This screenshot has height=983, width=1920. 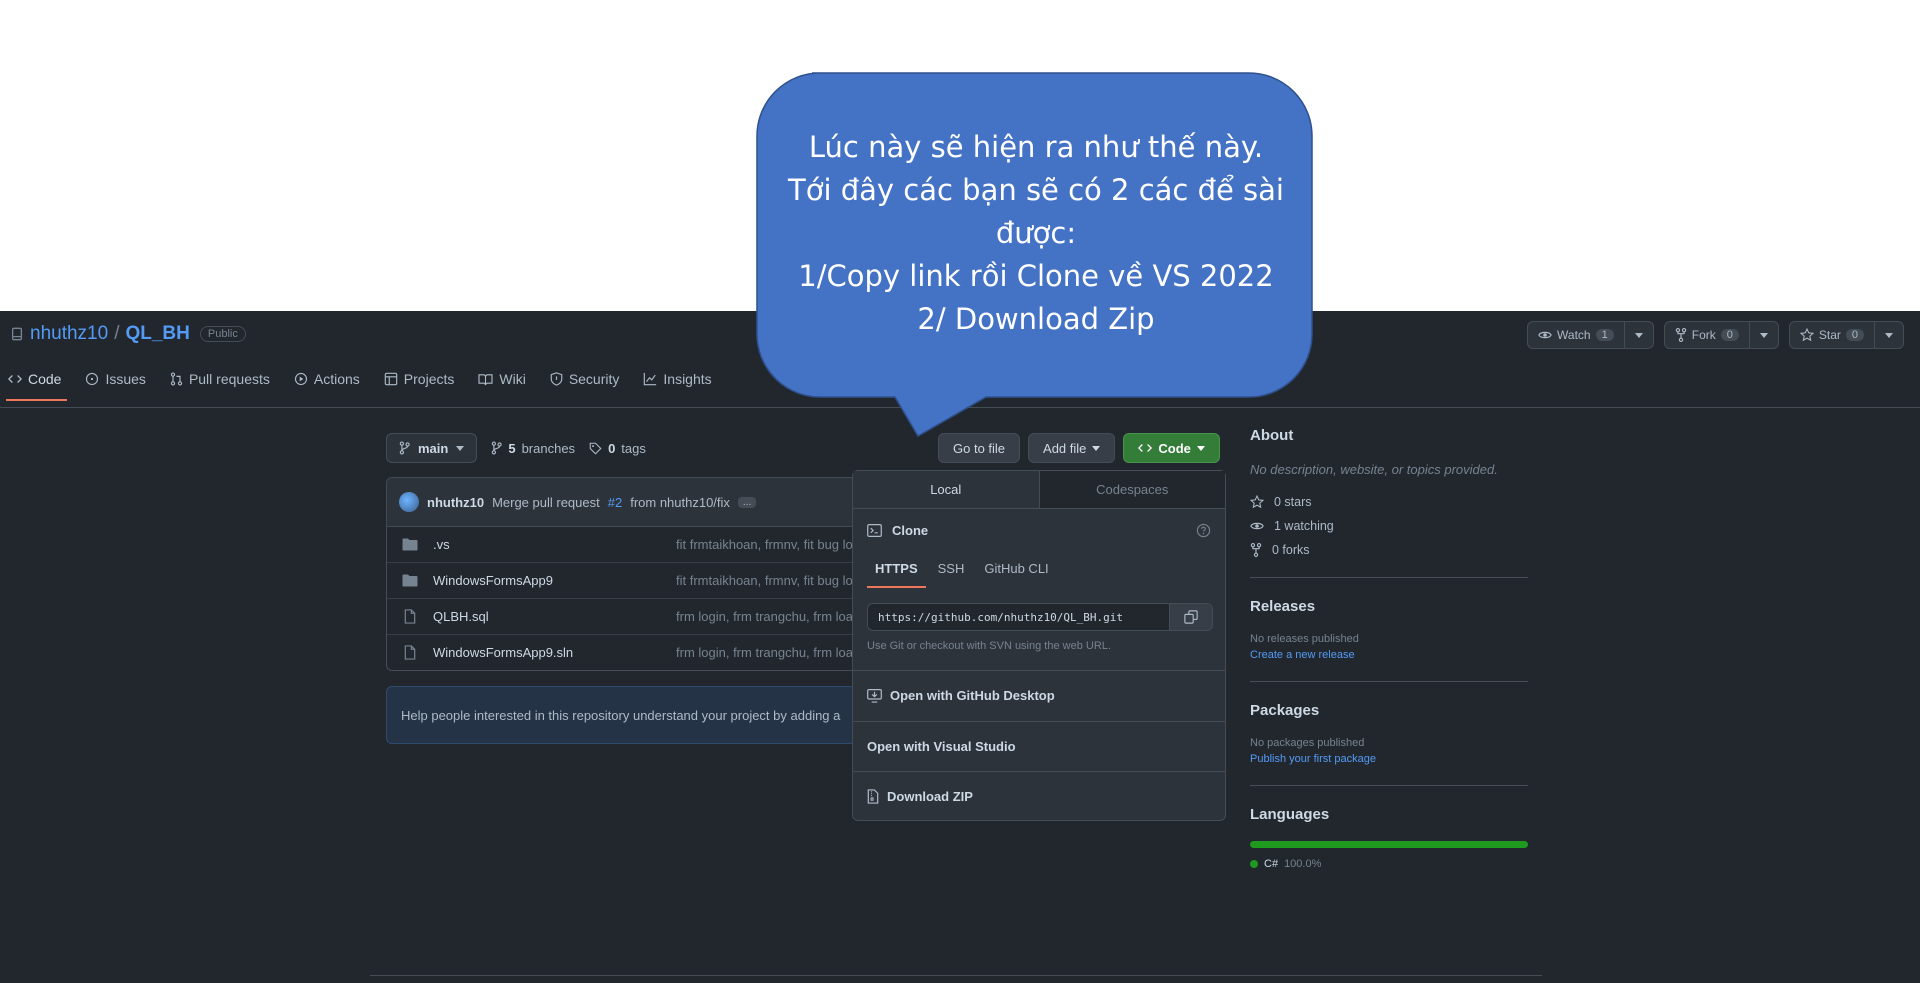 What do you see at coordinates (680, 502) in the screenshot?
I see `commit-message-suffix: from nhuthz10/fix` at bounding box center [680, 502].